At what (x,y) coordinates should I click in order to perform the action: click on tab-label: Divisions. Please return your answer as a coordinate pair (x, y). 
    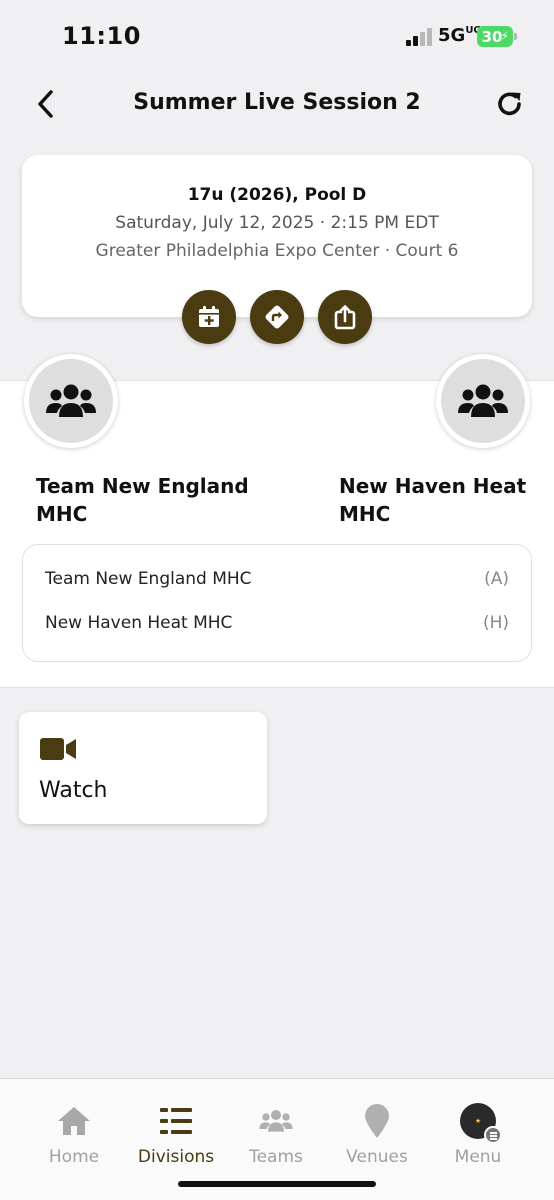
    Looking at the image, I should click on (176, 1157).